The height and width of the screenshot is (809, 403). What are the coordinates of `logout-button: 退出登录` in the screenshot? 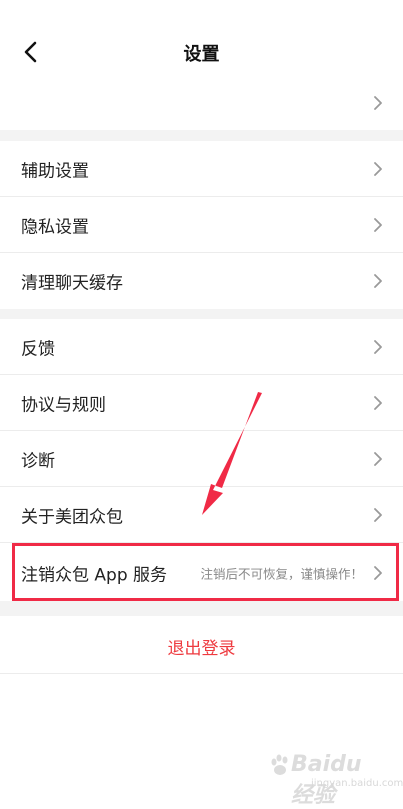 It's located at (201, 645).